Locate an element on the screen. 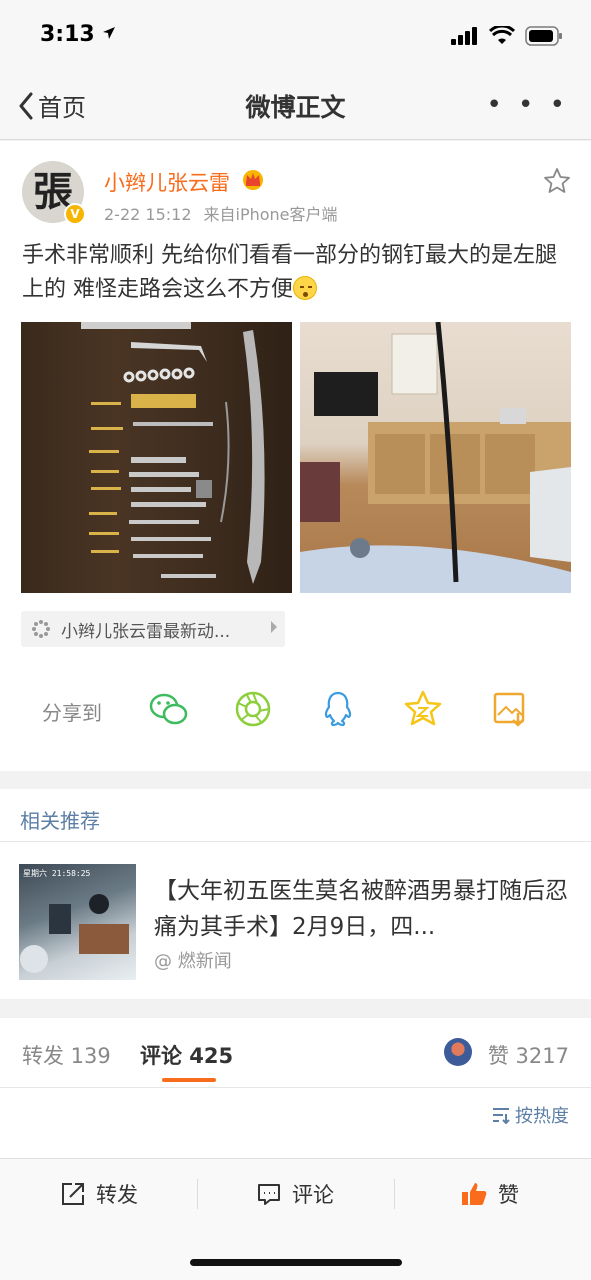  status-time: 3:13 is located at coordinates (78, 34).